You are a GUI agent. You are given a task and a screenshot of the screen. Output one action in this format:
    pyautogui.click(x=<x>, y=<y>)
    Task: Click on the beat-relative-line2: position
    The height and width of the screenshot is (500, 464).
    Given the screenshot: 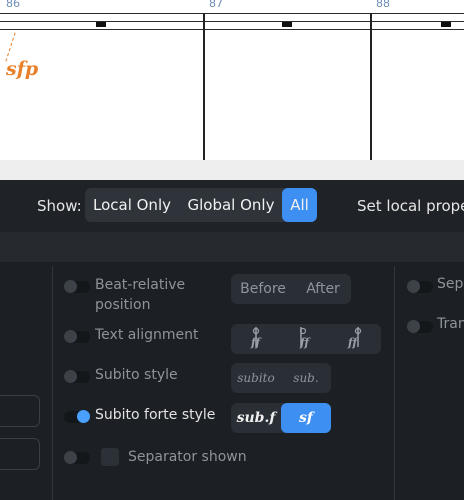 What is the action you would take?
    pyautogui.click(x=123, y=305)
    